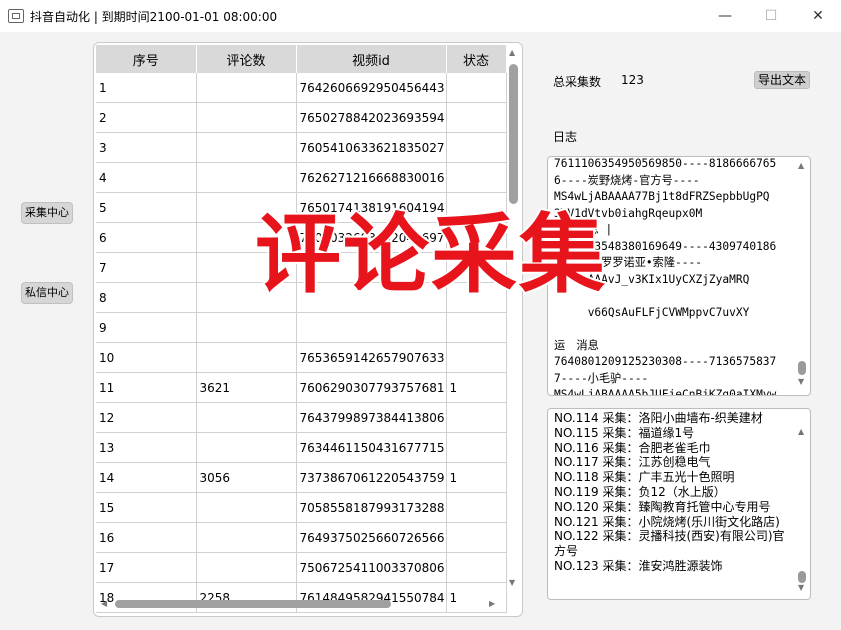  Describe the element at coordinates (246, 477) in the screenshot. I see `cell-comment-count: 3056` at that location.